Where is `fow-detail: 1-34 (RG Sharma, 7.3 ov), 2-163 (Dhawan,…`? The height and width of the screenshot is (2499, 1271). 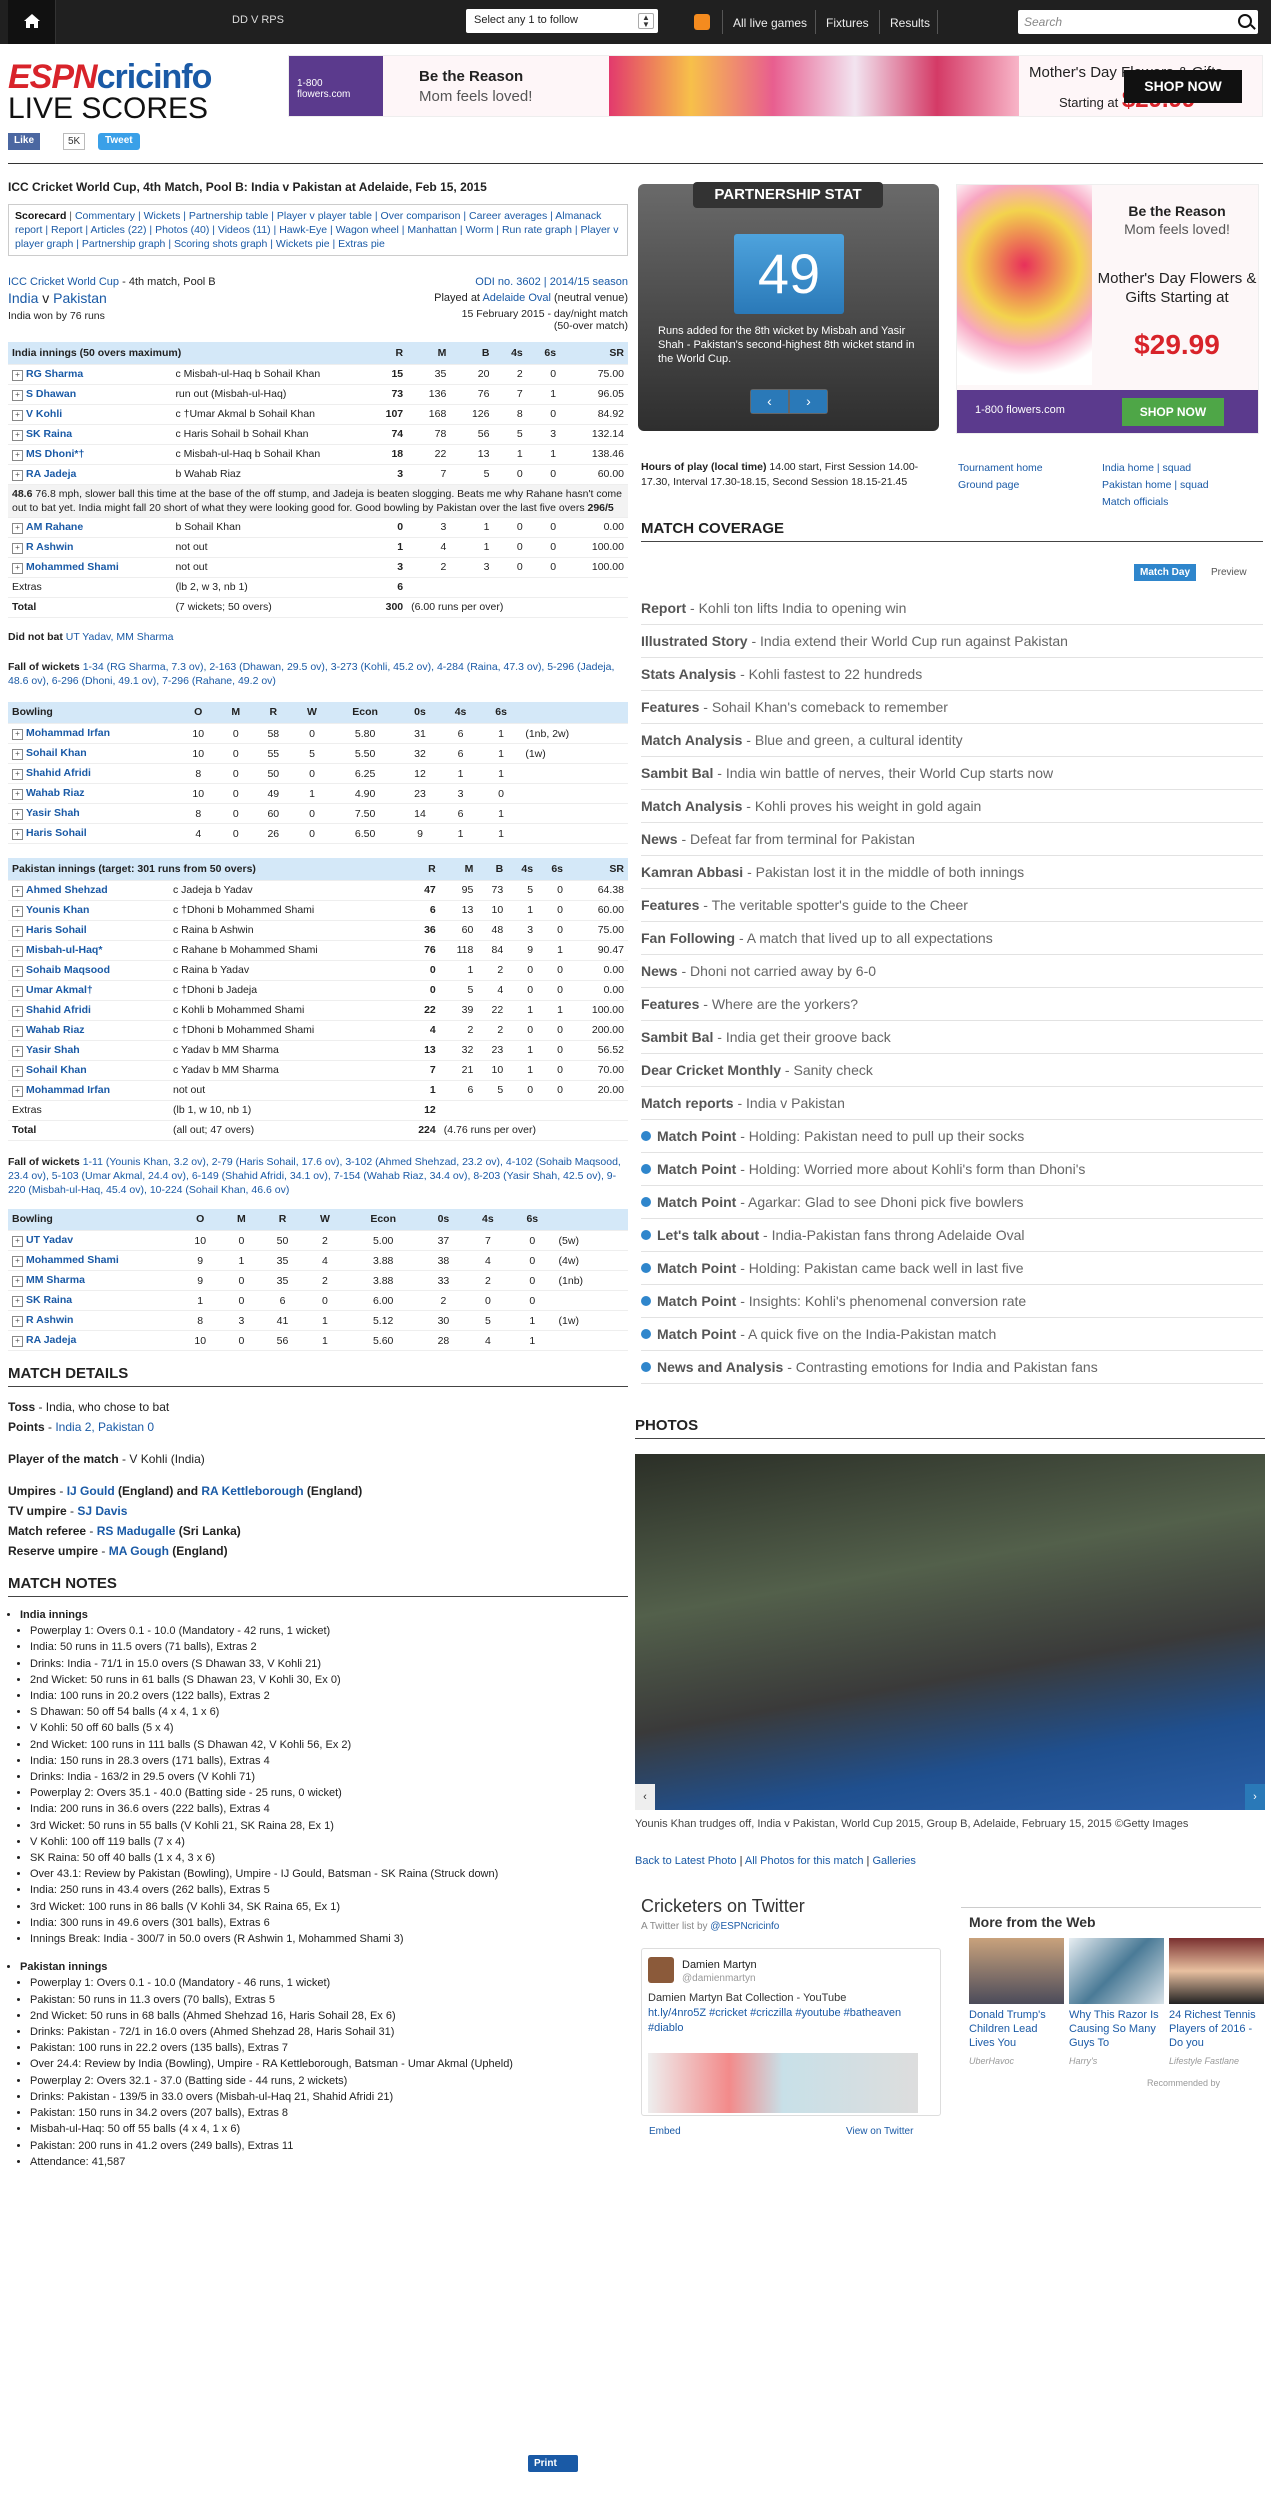
fow-detail: 1-34 (RG Sharma, 7.3 ov), 2-163 (Dhawan,… is located at coordinates (311, 674).